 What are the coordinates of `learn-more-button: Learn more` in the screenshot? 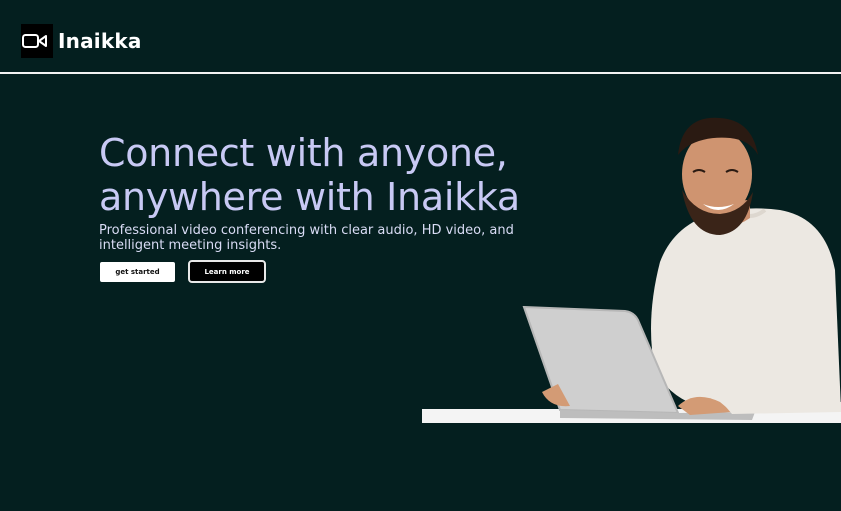 It's located at (227, 271).